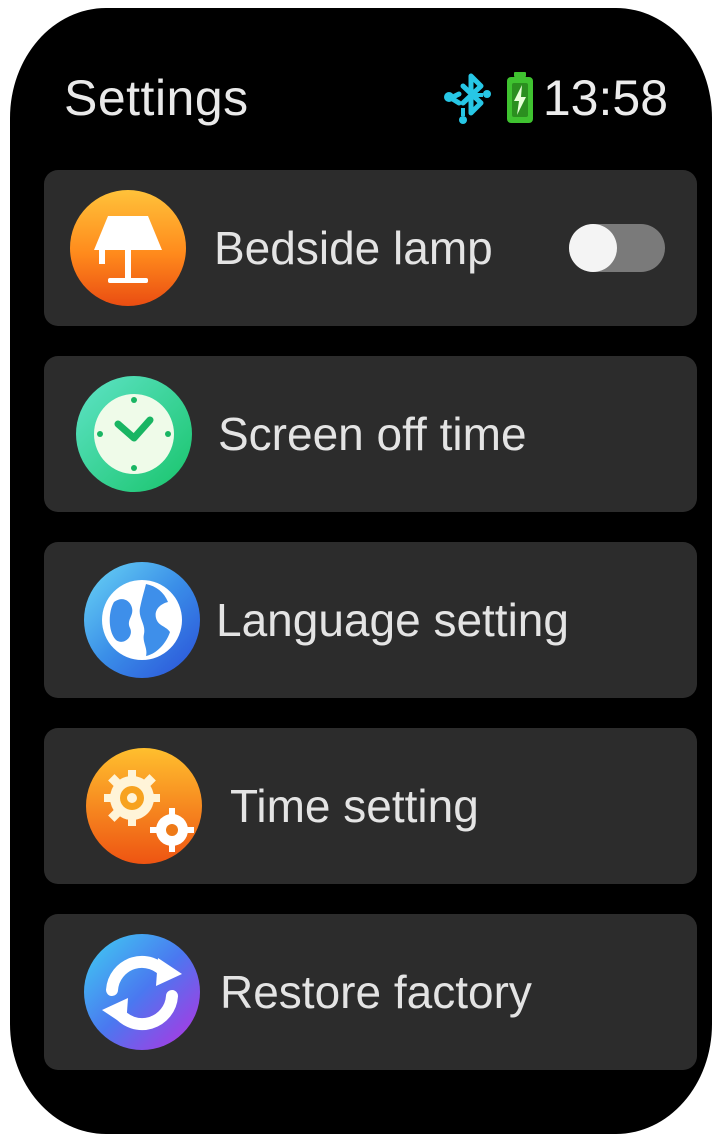 Image resolution: width=722 pixels, height=1142 pixels. I want to click on restore-icon, so click(142, 992).